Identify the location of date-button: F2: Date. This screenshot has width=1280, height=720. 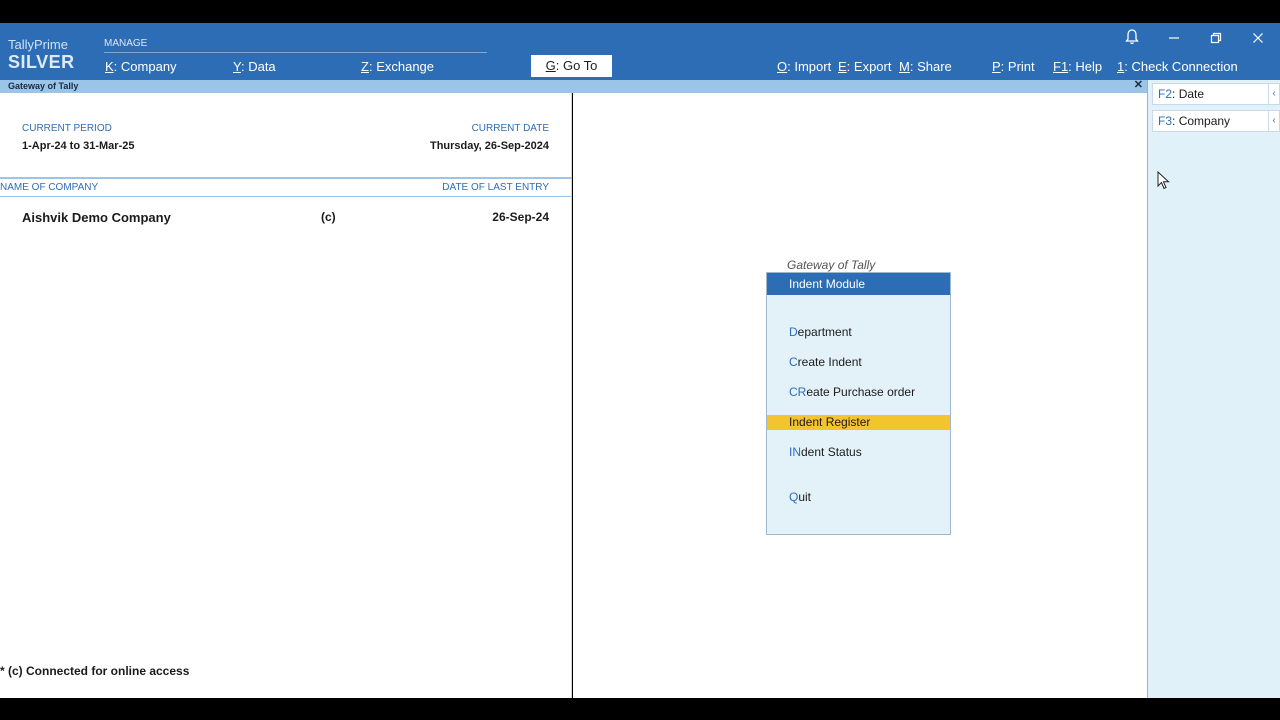
(1210, 94).